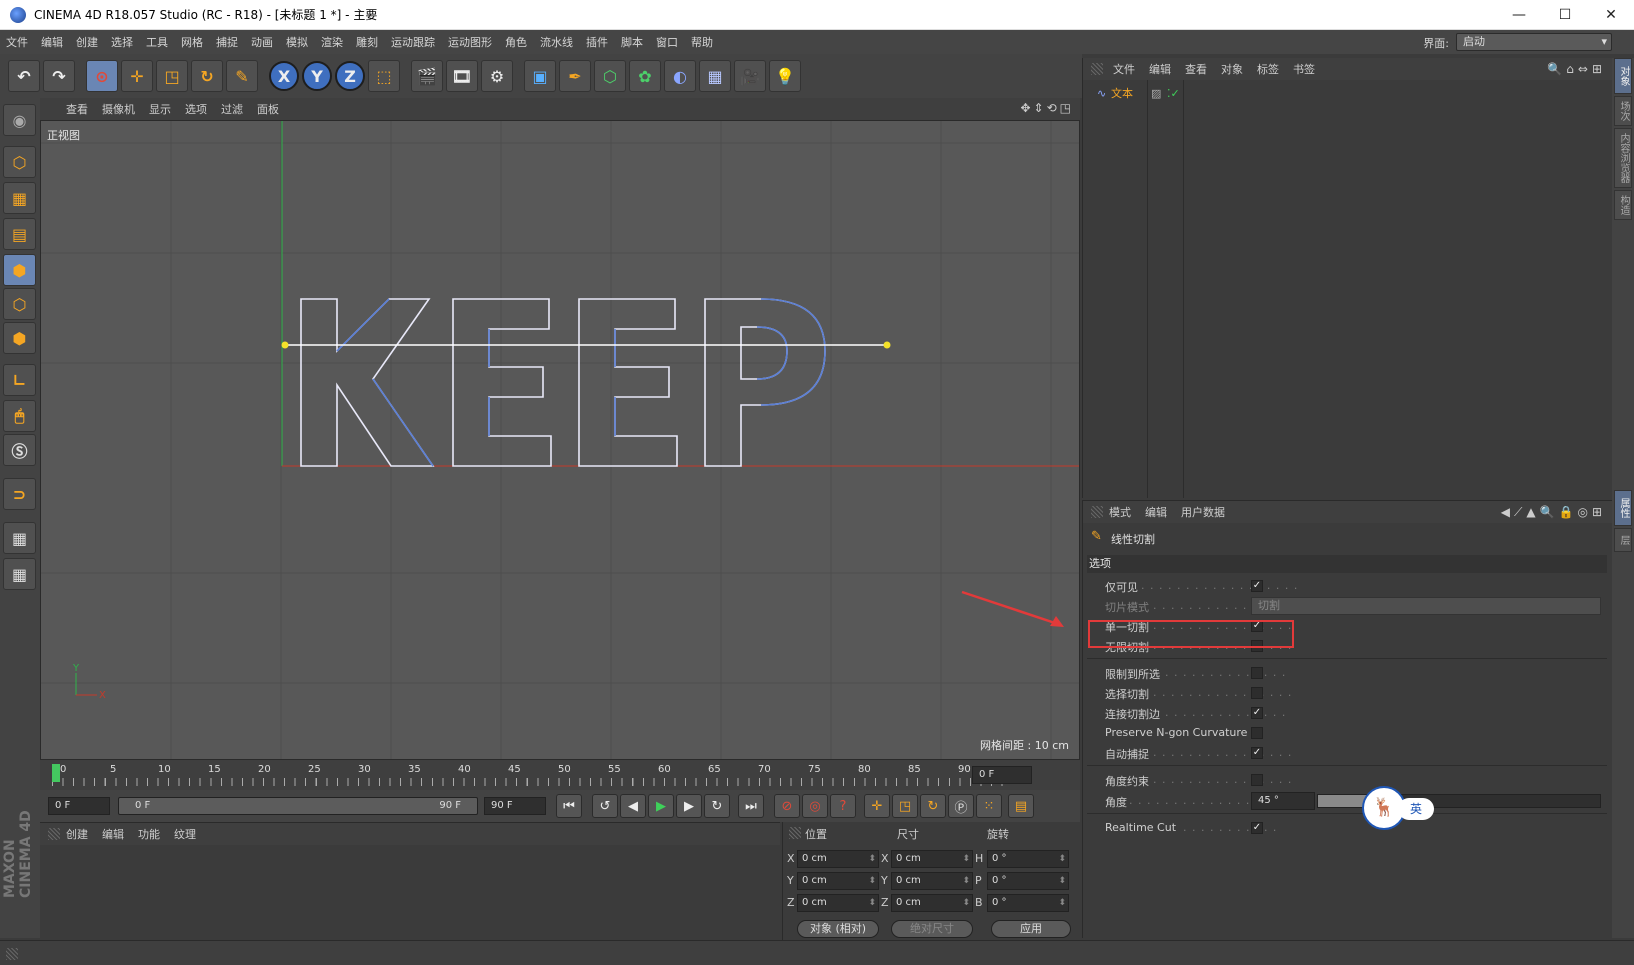 This screenshot has height=965, width=1634. What do you see at coordinates (1002, 775) in the screenshot?
I see `current-frame-field: 0 F` at bounding box center [1002, 775].